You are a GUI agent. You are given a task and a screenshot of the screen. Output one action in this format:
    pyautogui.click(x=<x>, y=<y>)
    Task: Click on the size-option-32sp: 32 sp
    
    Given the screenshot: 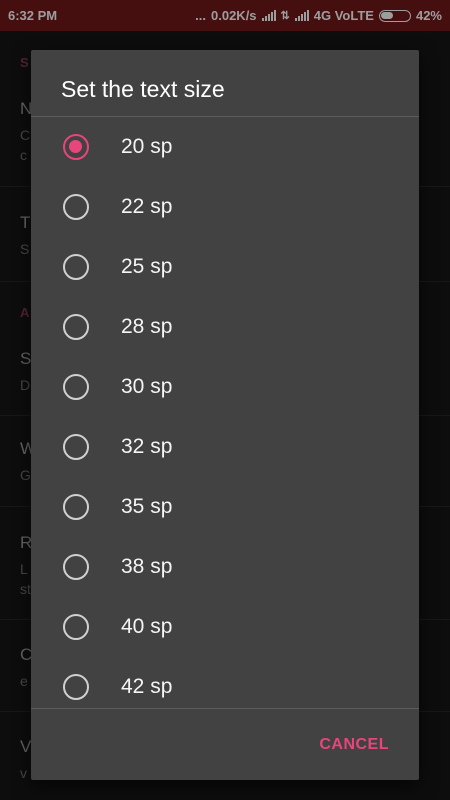 What is the action you would take?
    pyautogui.click(x=225, y=447)
    